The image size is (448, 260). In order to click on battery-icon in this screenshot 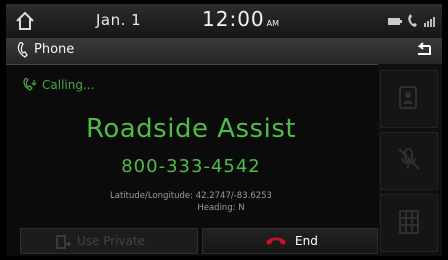, I will do `click(395, 21)`.